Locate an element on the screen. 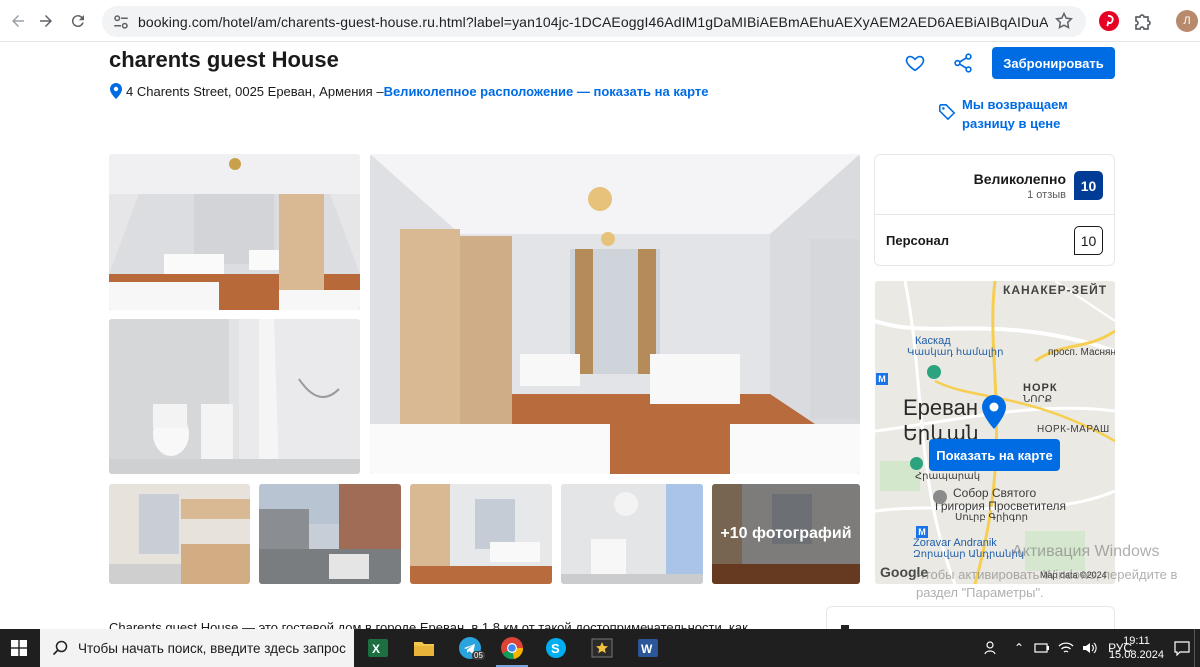  windows-logo-icon is located at coordinates (19, 648).